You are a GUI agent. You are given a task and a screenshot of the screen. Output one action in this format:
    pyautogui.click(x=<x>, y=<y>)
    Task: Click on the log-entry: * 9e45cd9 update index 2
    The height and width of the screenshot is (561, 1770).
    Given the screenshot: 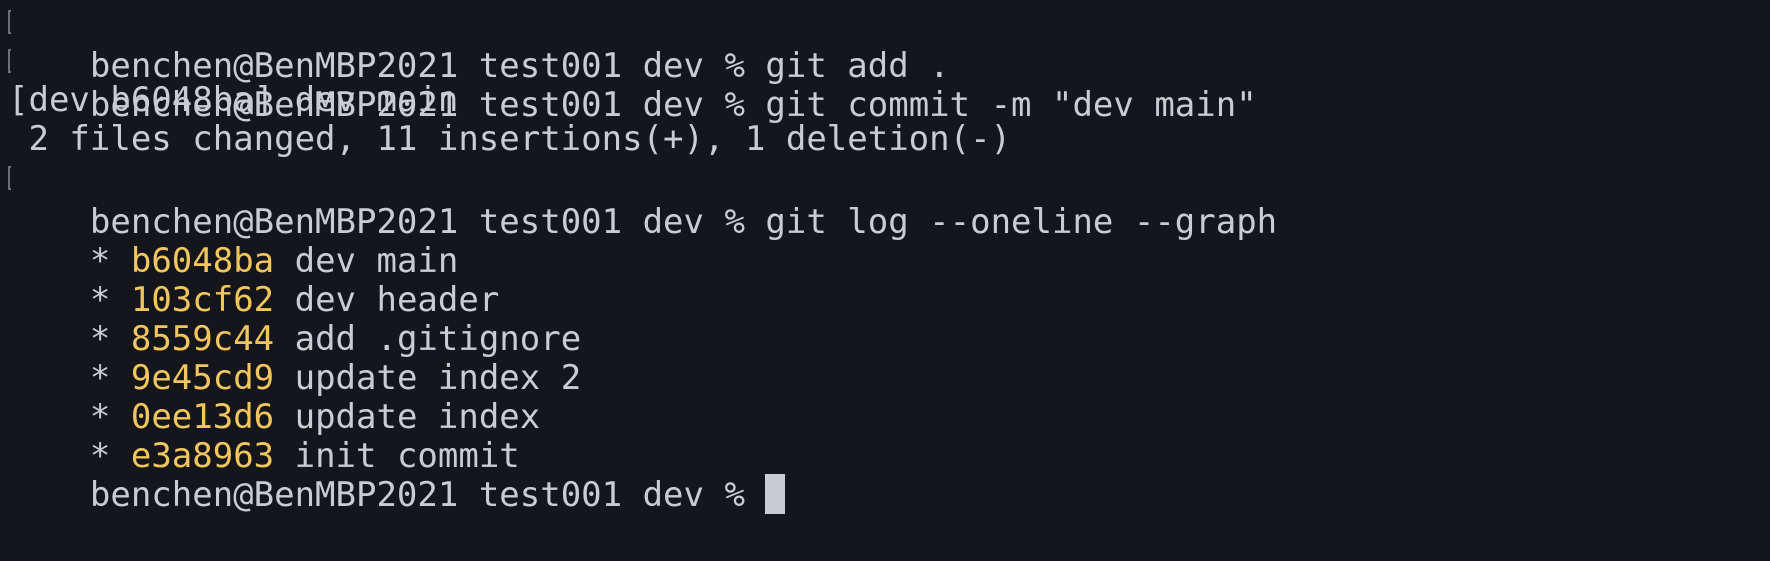 What is the action you would take?
    pyautogui.click(x=294, y=355)
    